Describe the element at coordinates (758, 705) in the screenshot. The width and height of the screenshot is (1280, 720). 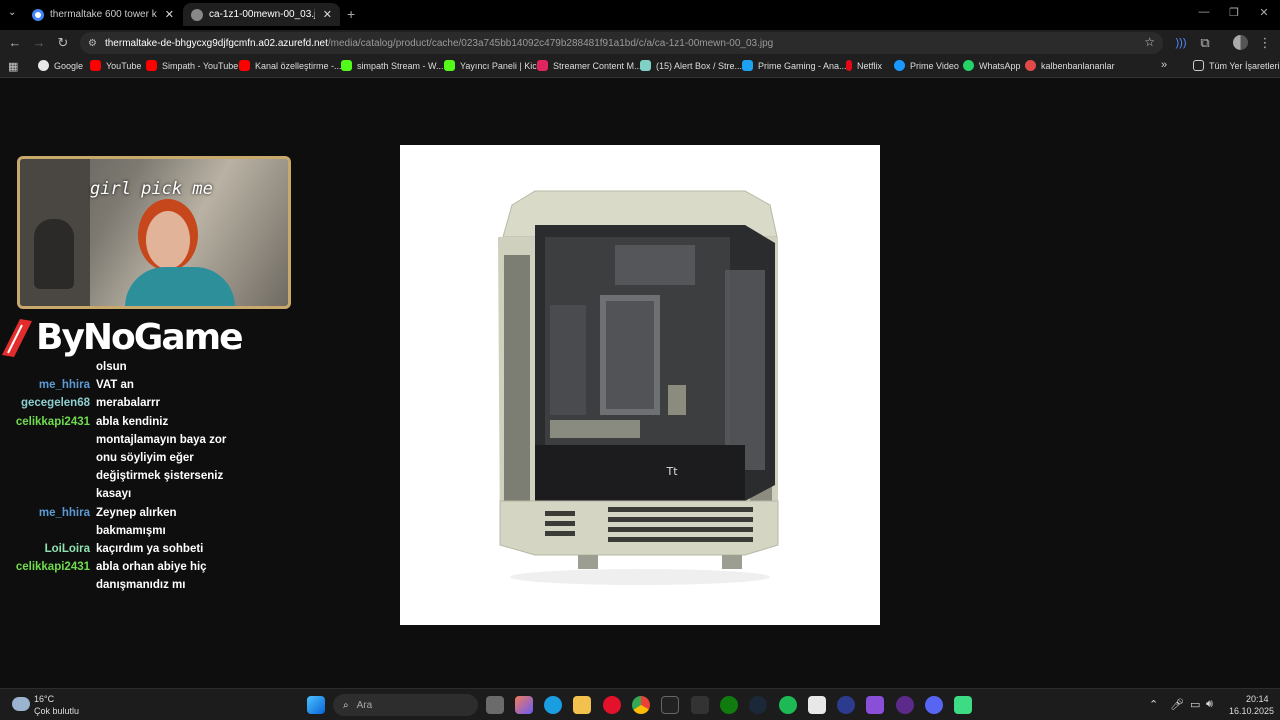
I see `steam-icon` at that location.